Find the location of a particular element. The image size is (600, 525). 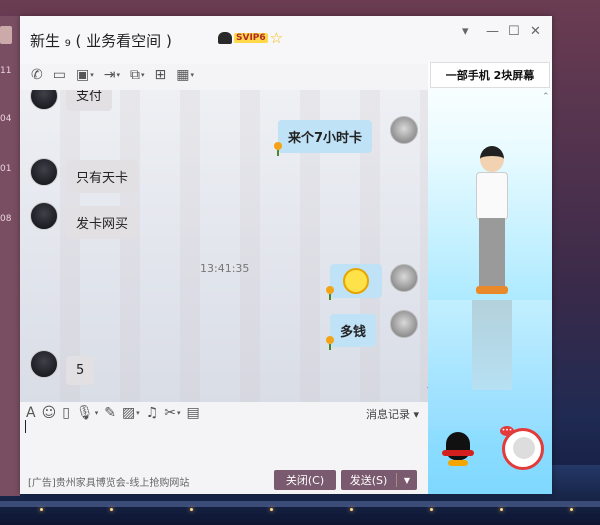

gif-icon: ▯ is located at coordinates (66, 413).